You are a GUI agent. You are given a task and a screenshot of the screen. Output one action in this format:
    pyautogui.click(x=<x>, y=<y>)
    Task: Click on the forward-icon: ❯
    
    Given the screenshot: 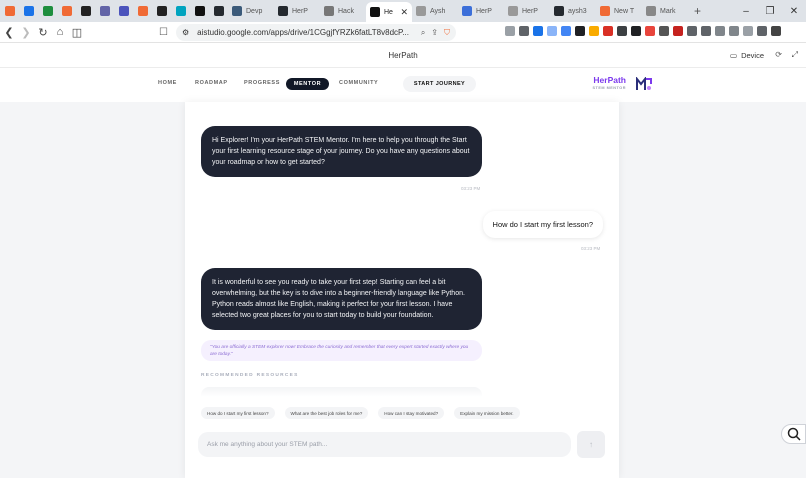 What is the action you would take?
    pyautogui.click(x=26, y=32)
    